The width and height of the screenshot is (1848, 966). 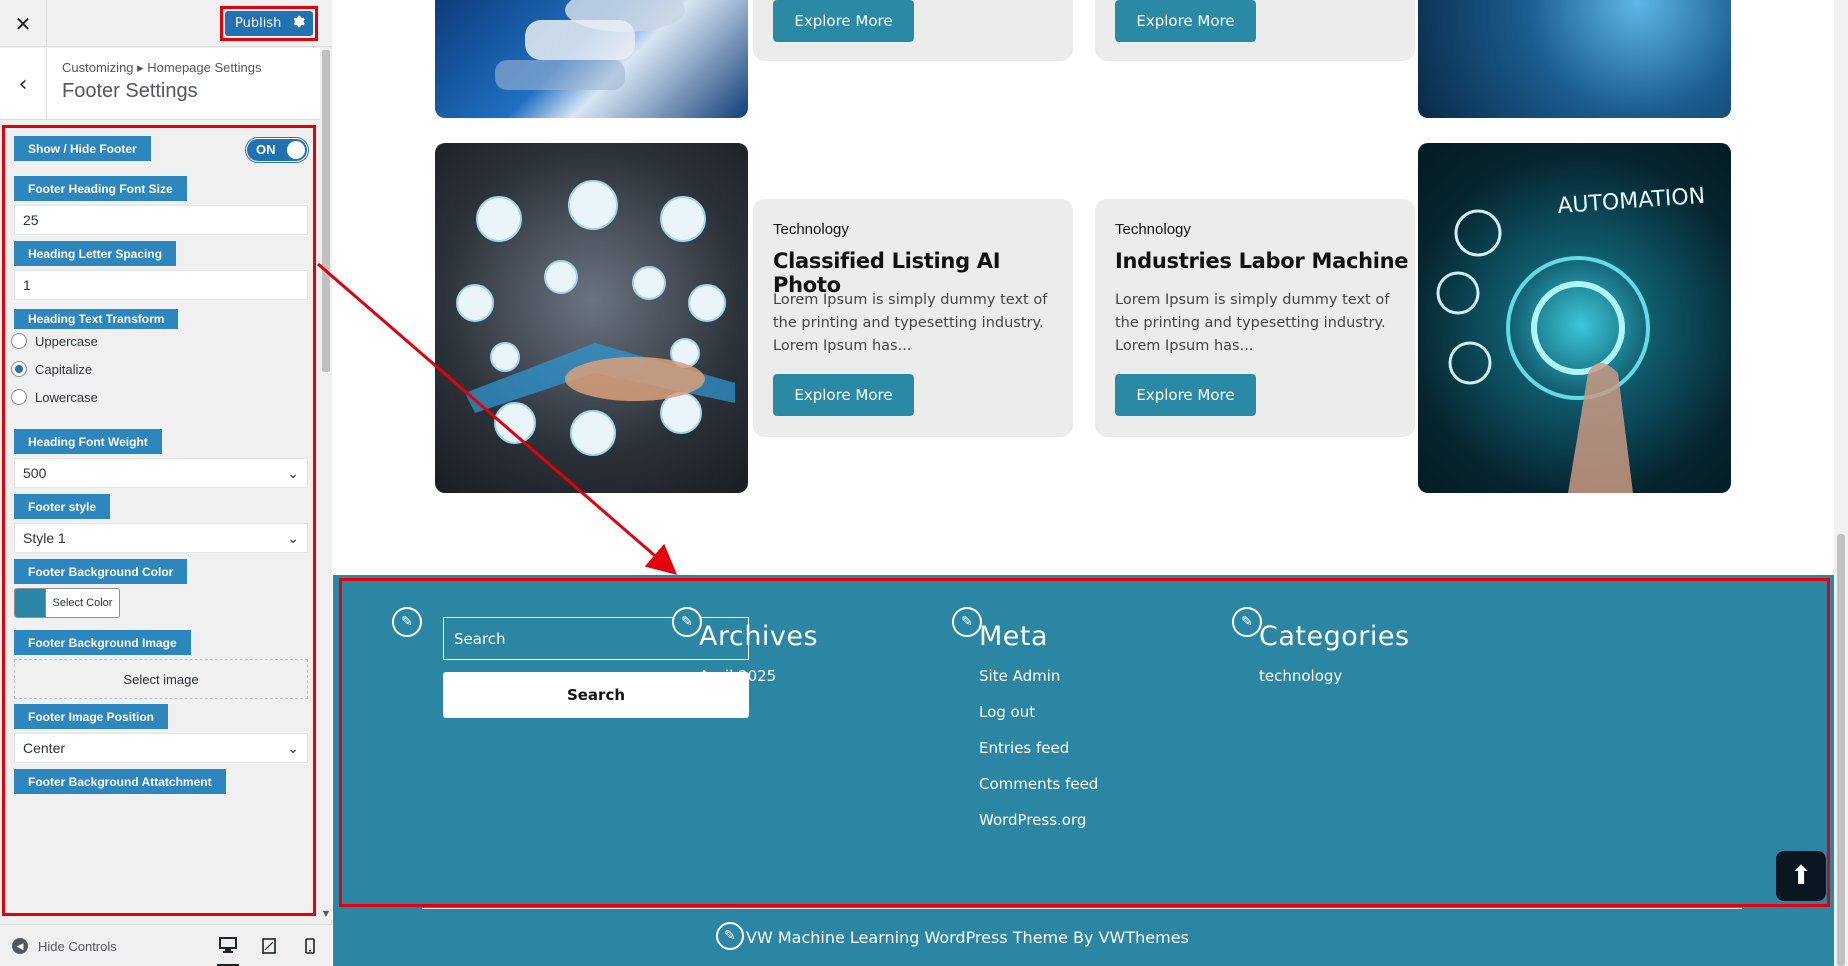 I want to click on bg-attachment-label: Footer Background Attatchment, so click(x=120, y=781).